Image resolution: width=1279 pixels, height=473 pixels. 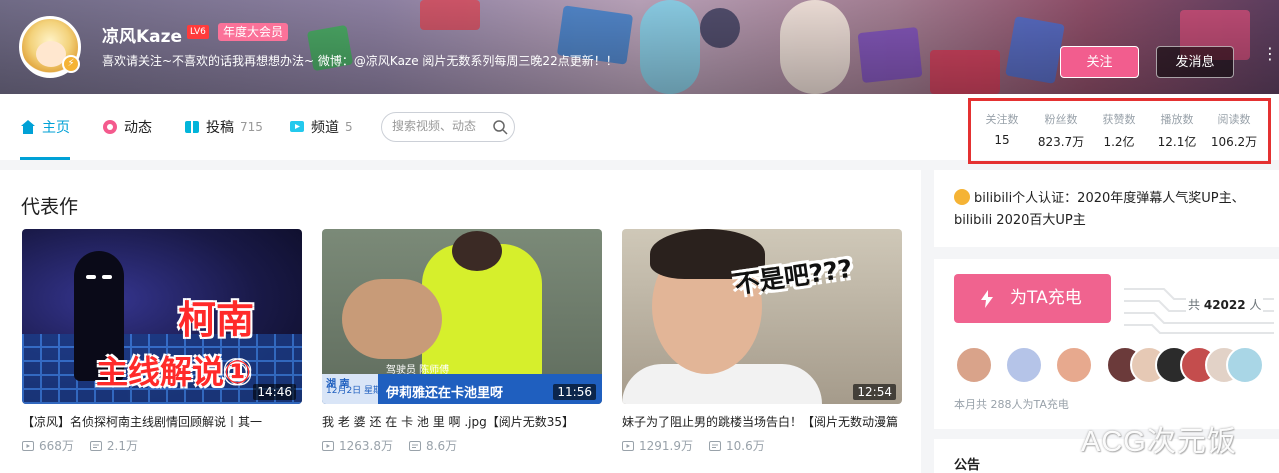 What do you see at coordinates (162, 316) in the screenshot?
I see `video-cover: 柯南 主线解说① 14:46` at bounding box center [162, 316].